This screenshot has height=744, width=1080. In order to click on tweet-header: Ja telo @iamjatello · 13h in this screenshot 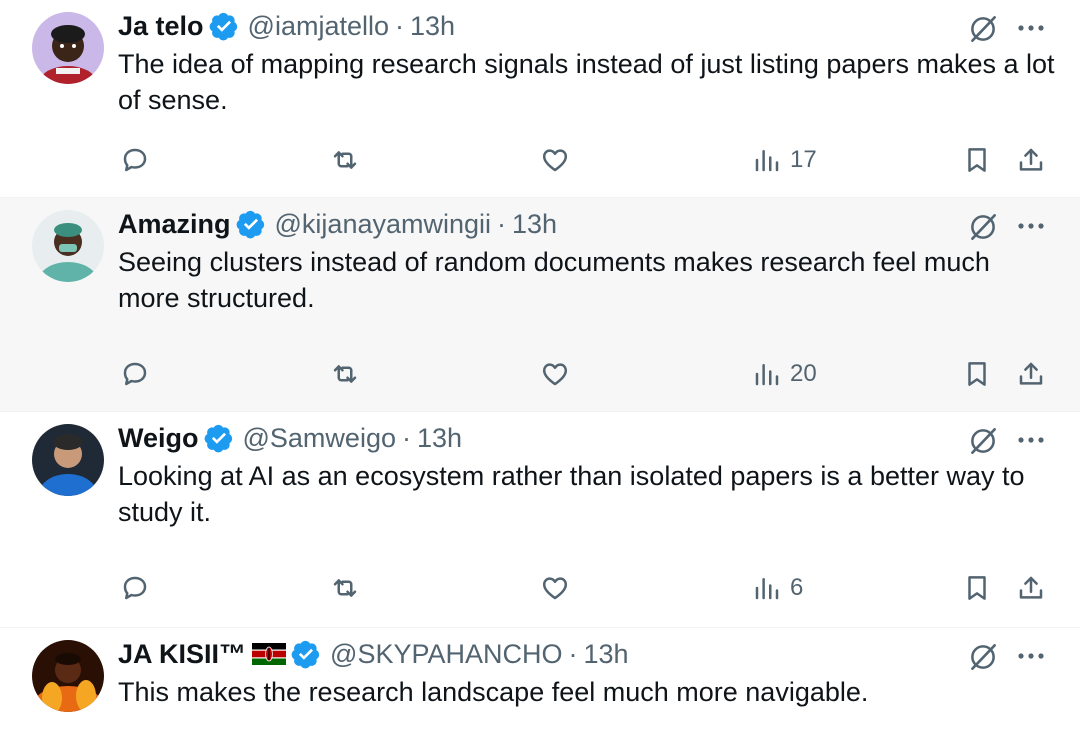, I will do `click(286, 26)`.